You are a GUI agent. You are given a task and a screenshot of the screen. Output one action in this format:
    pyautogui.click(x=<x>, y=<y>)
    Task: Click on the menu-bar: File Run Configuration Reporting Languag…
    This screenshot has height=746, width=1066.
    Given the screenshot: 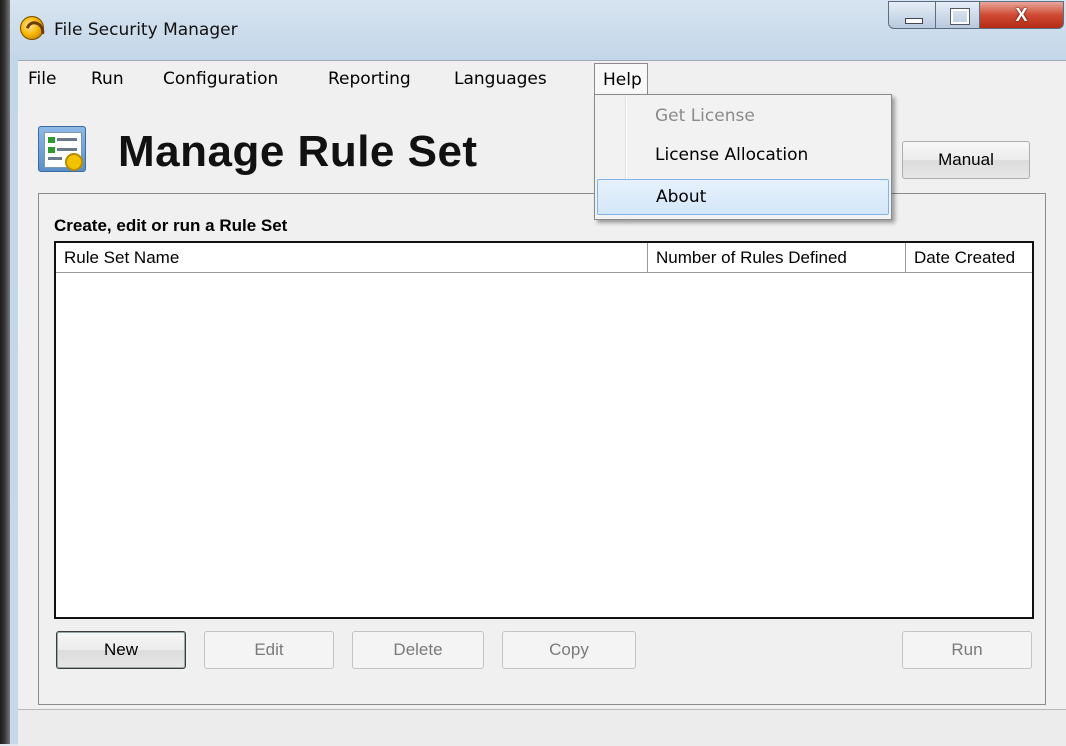 What is the action you would take?
    pyautogui.click(x=542, y=78)
    